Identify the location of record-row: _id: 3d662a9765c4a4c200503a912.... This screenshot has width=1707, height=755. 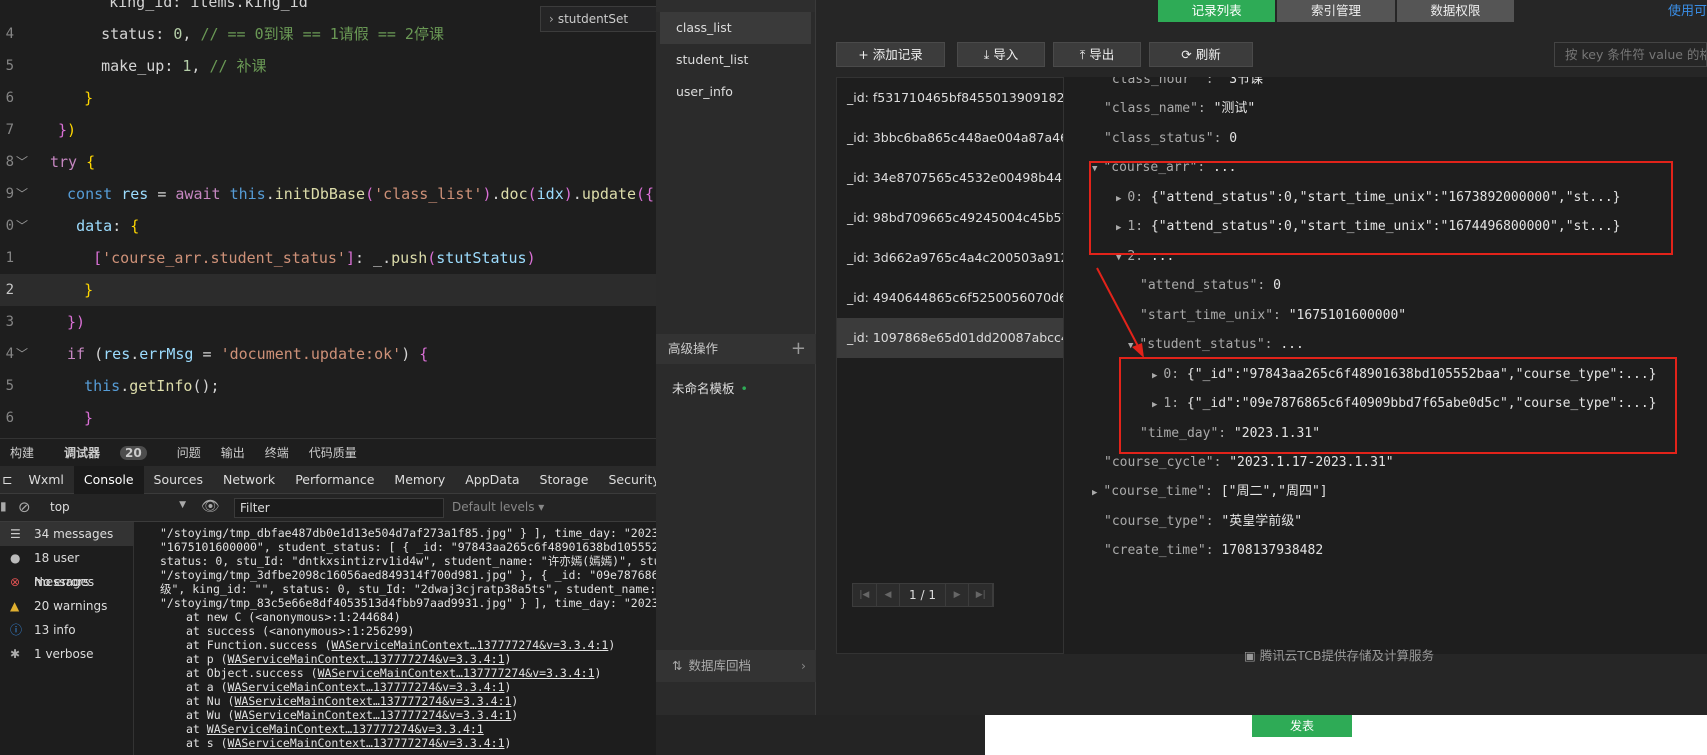
(950, 258).